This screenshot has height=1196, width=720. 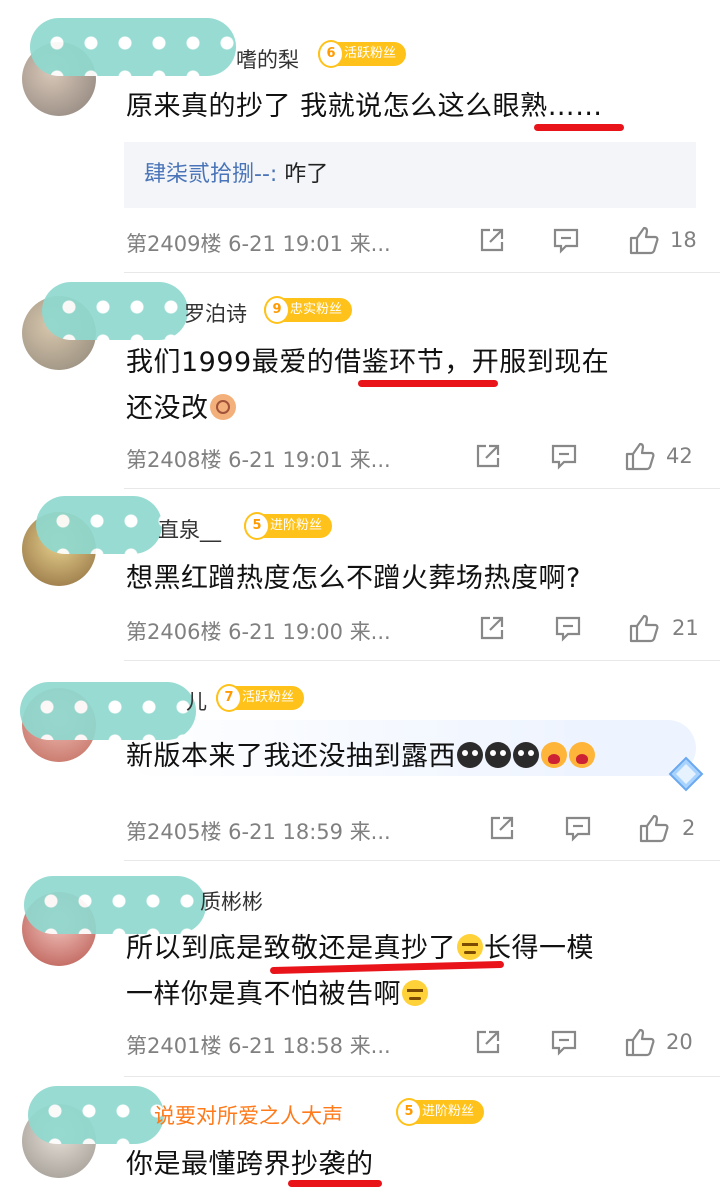 What do you see at coordinates (210, 174) in the screenshot?
I see `reply-user: 肆柒贰拾捌--:` at bounding box center [210, 174].